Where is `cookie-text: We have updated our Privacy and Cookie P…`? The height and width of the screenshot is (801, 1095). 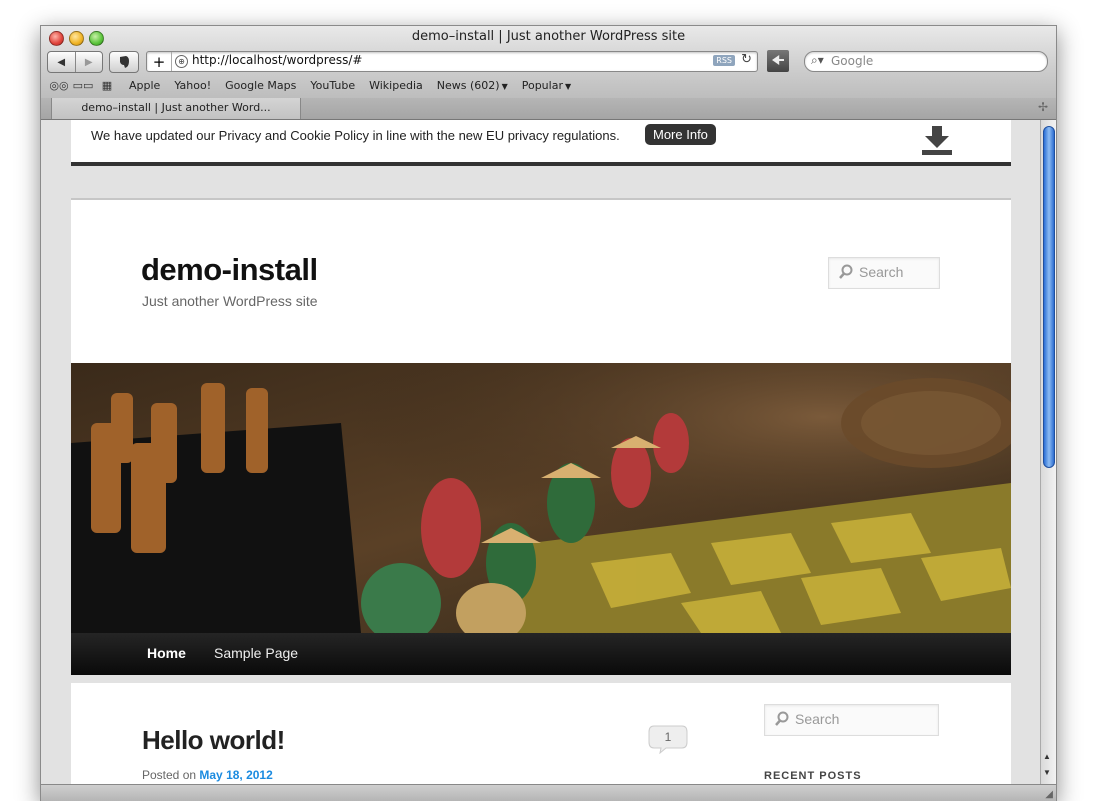
cookie-text: We have updated our Privacy and Cookie P… is located at coordinates (355, 135).